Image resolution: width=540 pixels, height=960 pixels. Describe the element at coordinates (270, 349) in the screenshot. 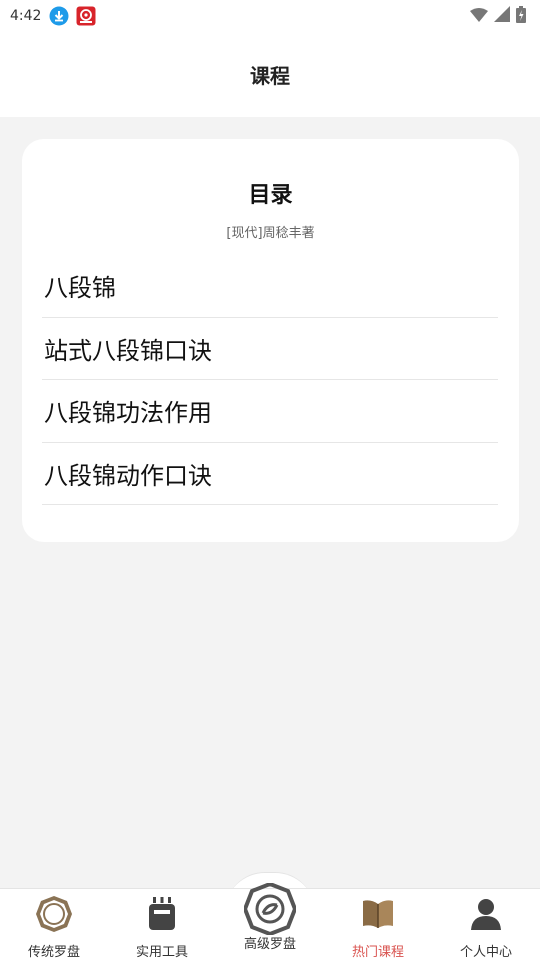

I see `toc-item-standing-verse: 站式八段锦口诀` at that location.